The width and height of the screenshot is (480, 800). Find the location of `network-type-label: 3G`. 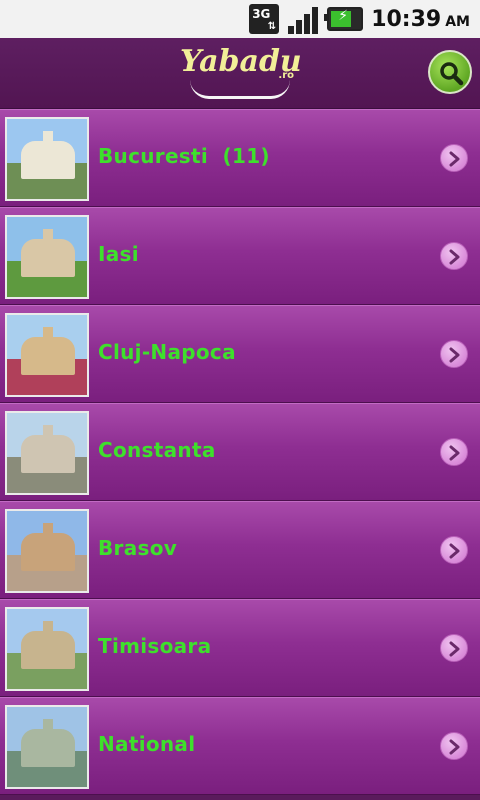

network-type-label: 3G is located at coordinates (261, 14).